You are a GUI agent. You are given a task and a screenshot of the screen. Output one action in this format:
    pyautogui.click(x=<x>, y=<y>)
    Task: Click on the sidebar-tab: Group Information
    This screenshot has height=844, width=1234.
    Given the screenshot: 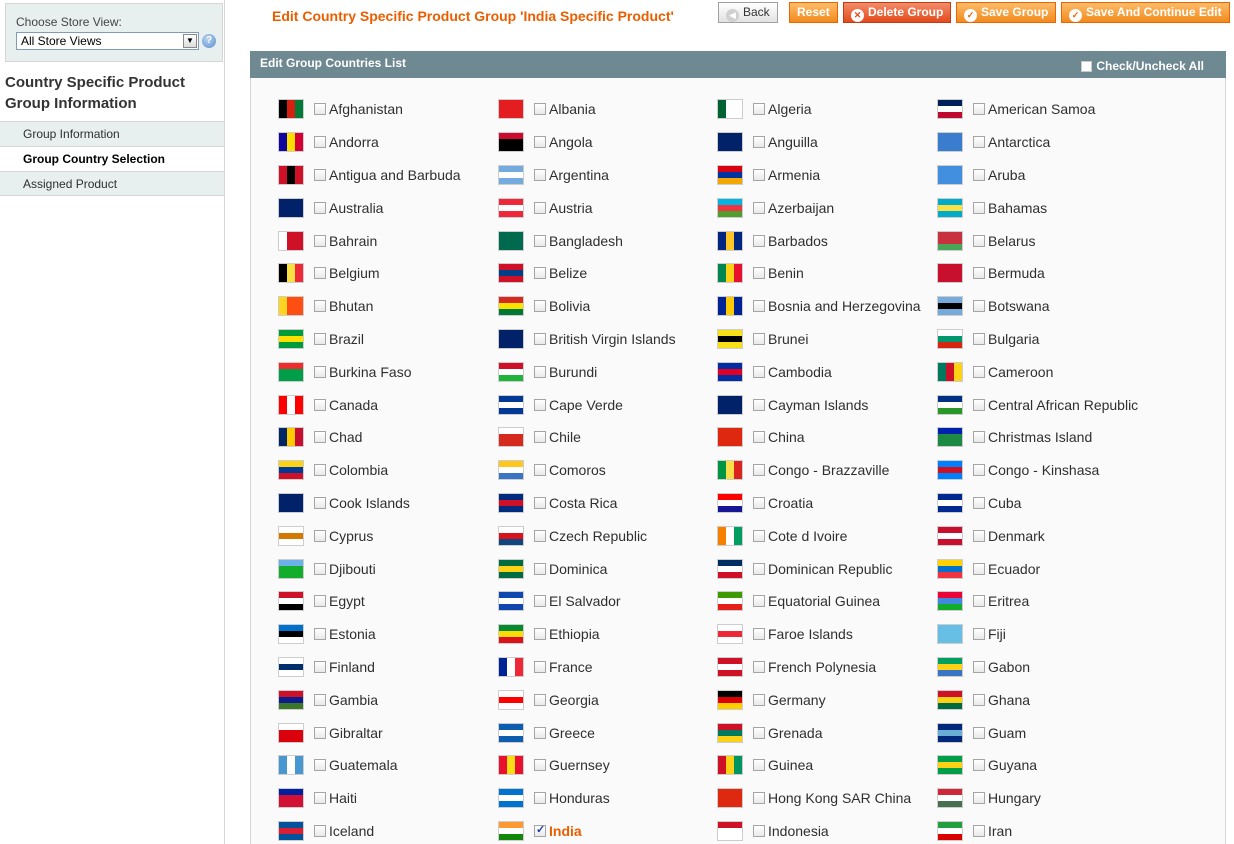 What is the action you would take?
    pyautogui.click(x=112, y=133)
    